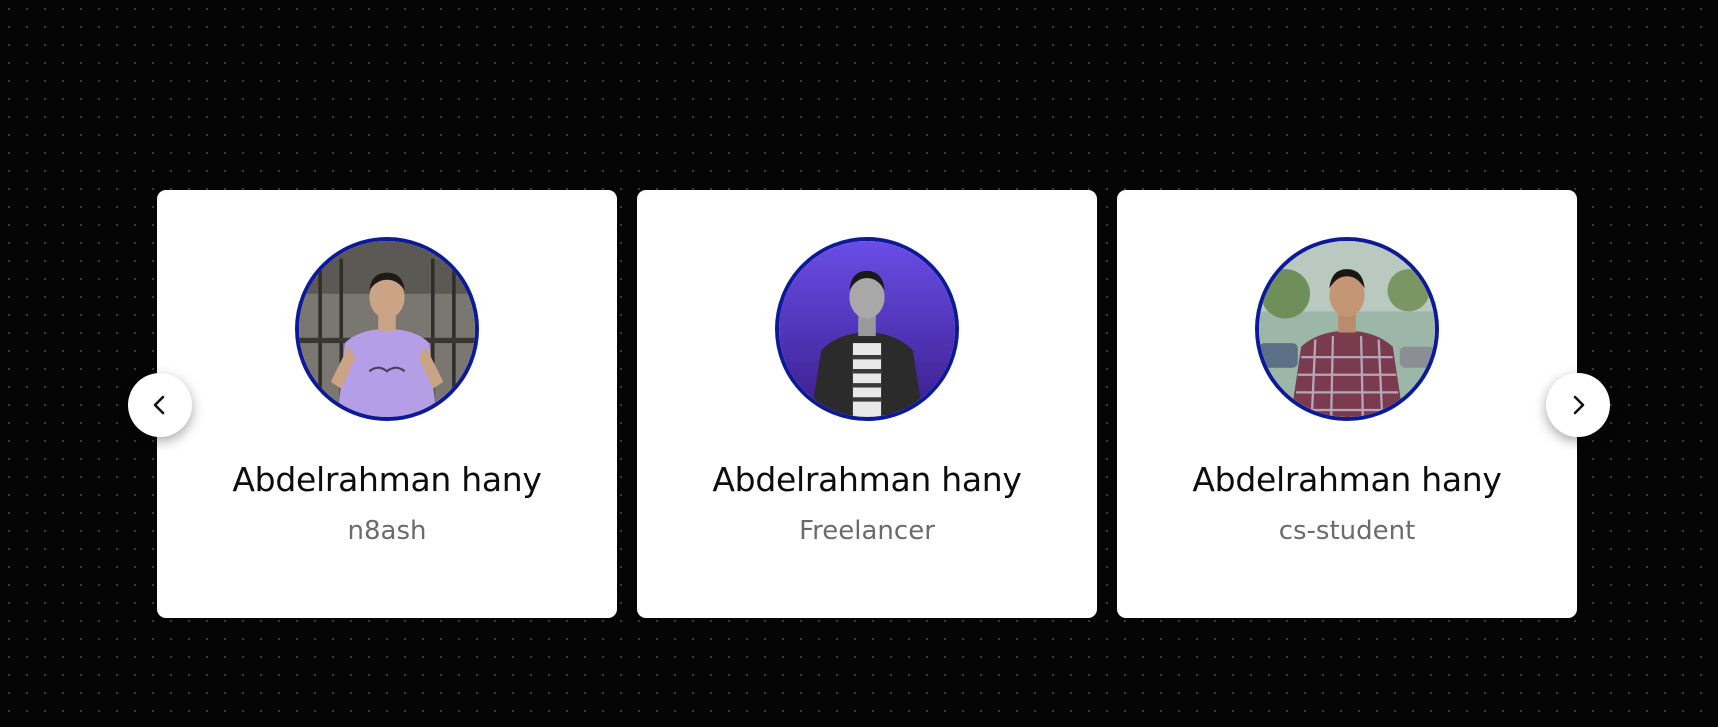 Image resolution: width=1718 pixels, height=727 pixels. What do you see at coordinates (387, 531) in the screenshot?
I see `card-role: n8ash` at bounding box center [387, 531].